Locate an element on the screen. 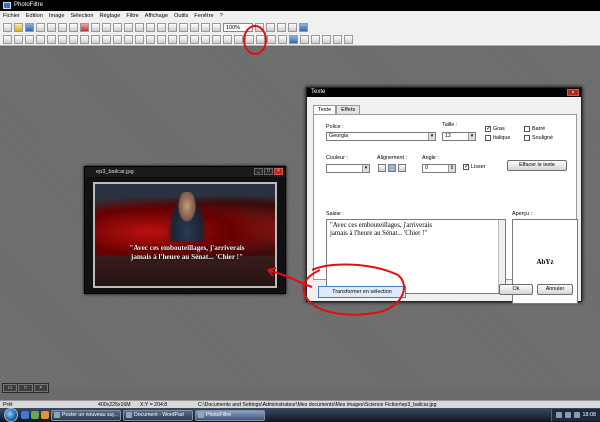  frame-icon is located at coordinates (139, 27).